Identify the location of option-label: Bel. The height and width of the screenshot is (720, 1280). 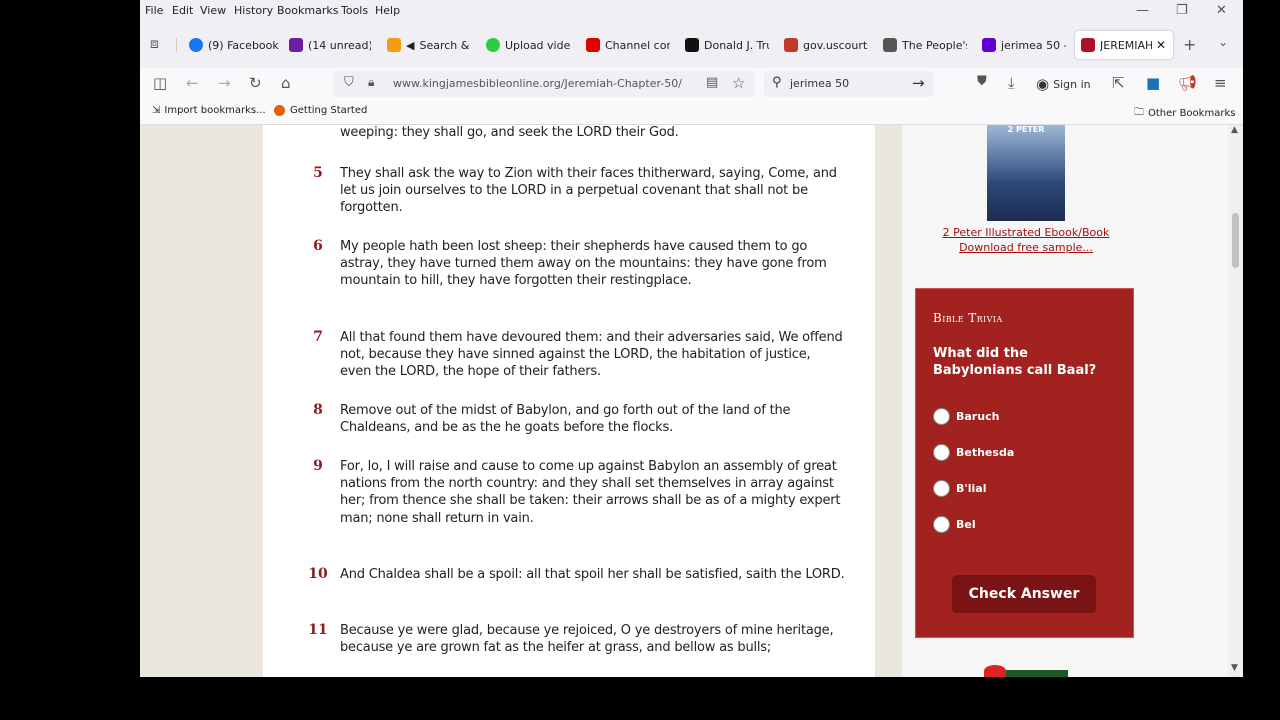
(966, 524).